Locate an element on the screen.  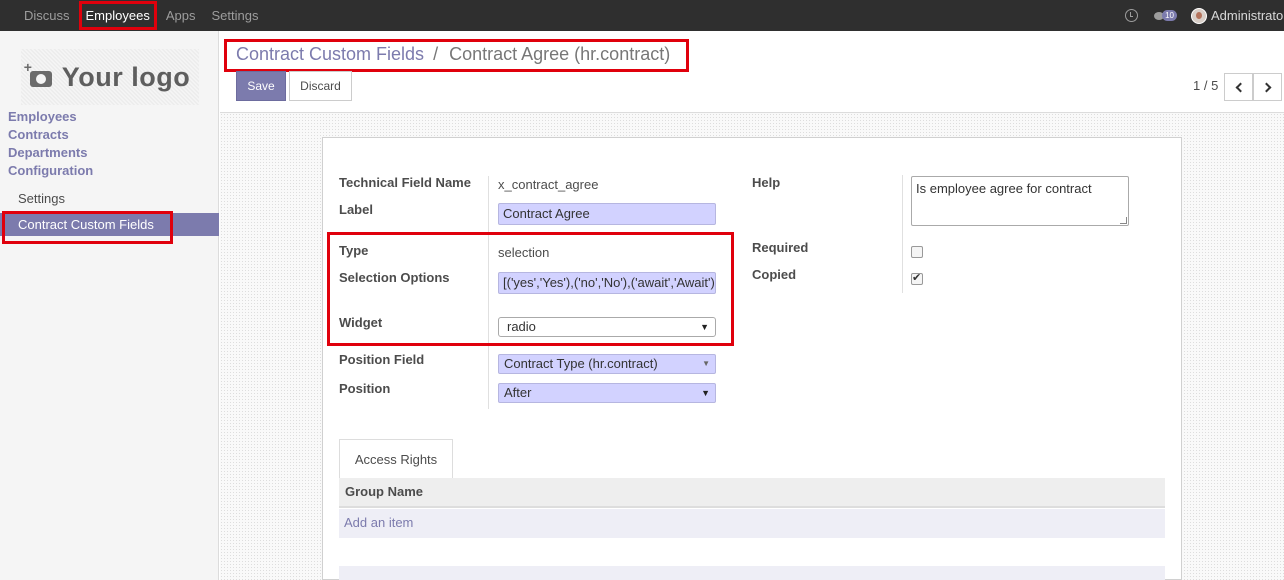
technical-field-name-value: x_contract_agree is located at coordinates (548, 184).